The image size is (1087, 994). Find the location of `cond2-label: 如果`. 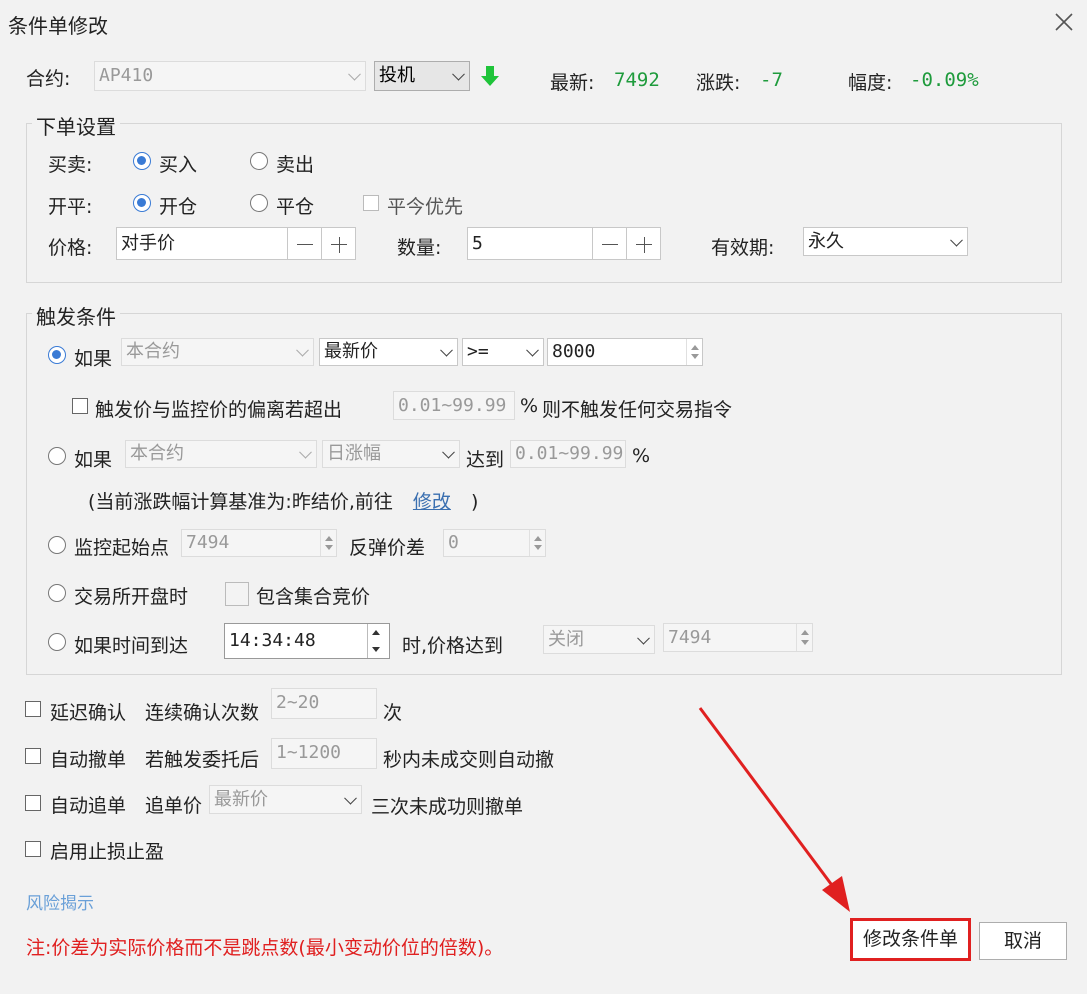

cond2-label: 如果 is located at coordinates (93, 460).